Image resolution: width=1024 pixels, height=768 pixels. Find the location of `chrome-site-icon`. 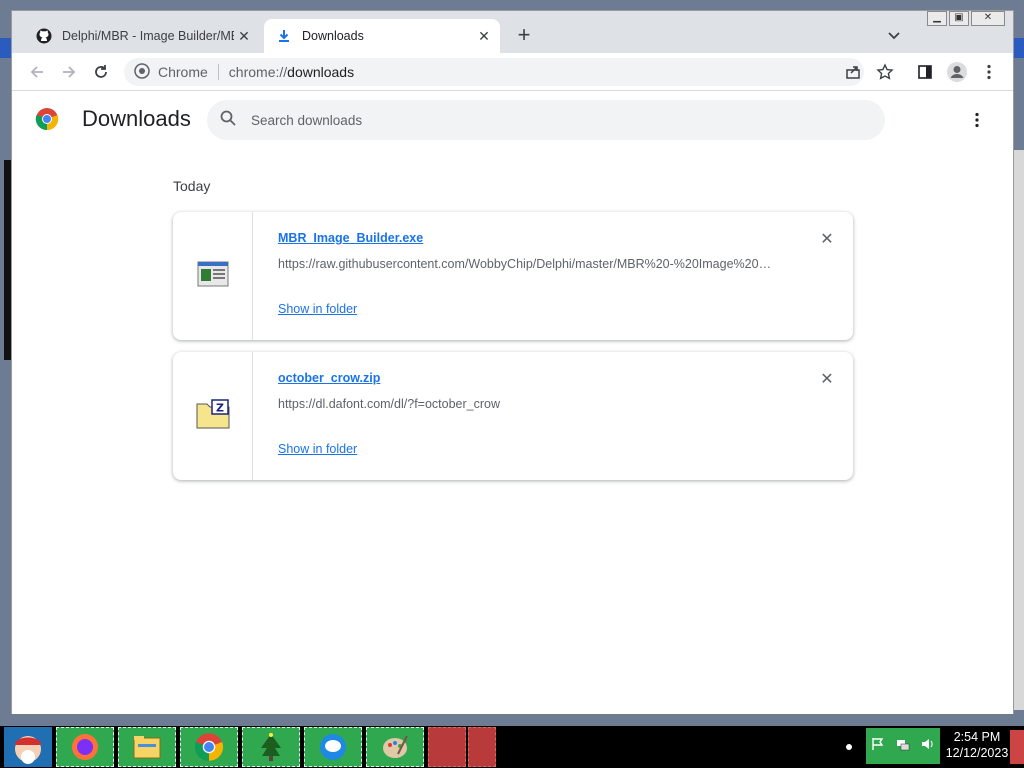

chrome-site-icon is located at coordinates (142, 72).